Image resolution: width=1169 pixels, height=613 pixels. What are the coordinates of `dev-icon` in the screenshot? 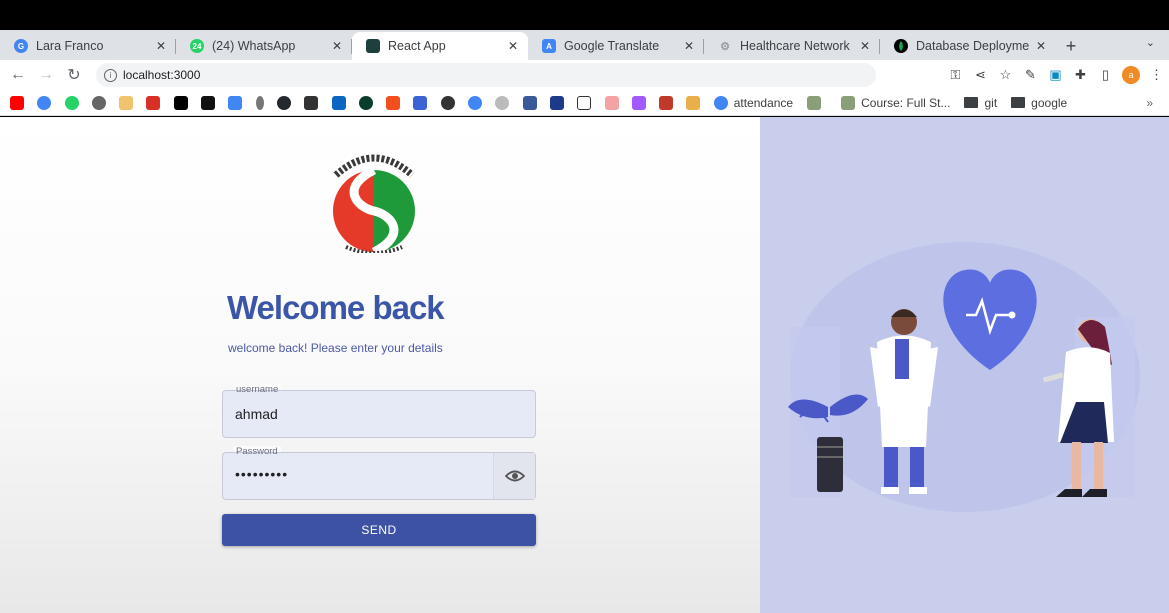 It's located at (180, 102).